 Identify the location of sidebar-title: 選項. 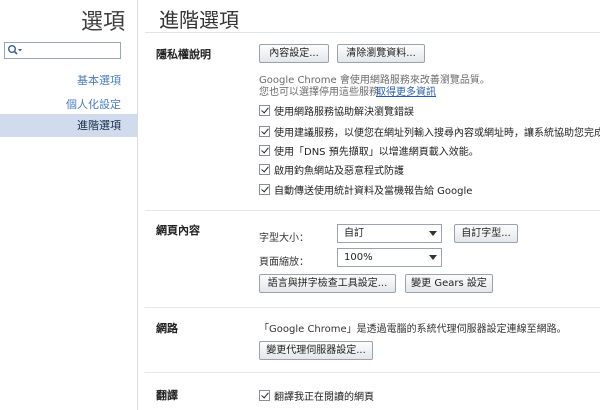
(102, 22).